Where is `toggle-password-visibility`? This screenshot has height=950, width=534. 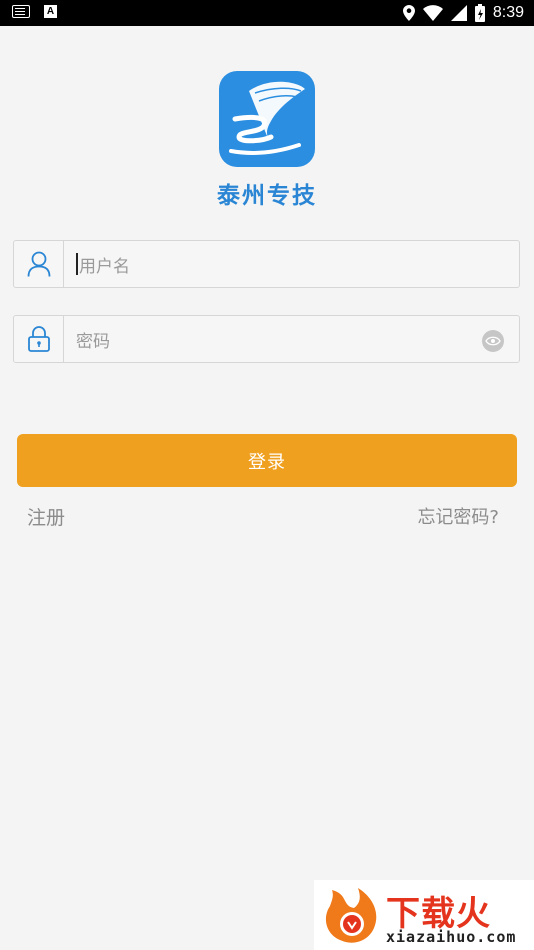
toggle-password-visibility is located at coordinates (493, 341).